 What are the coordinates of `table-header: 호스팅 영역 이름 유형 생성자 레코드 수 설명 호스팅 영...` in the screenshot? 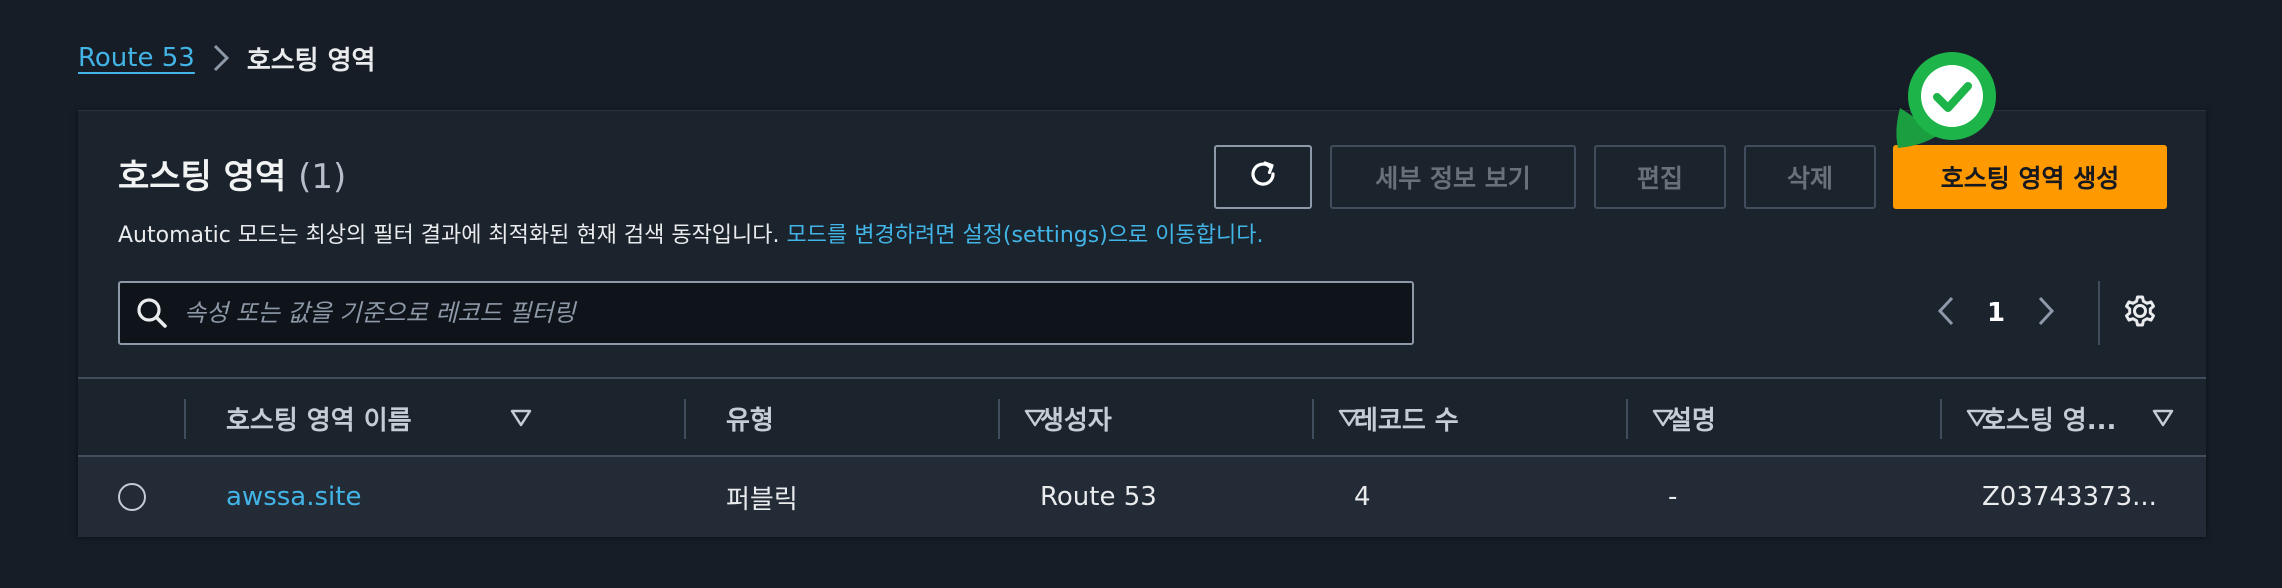 It's located at (1142, 417).